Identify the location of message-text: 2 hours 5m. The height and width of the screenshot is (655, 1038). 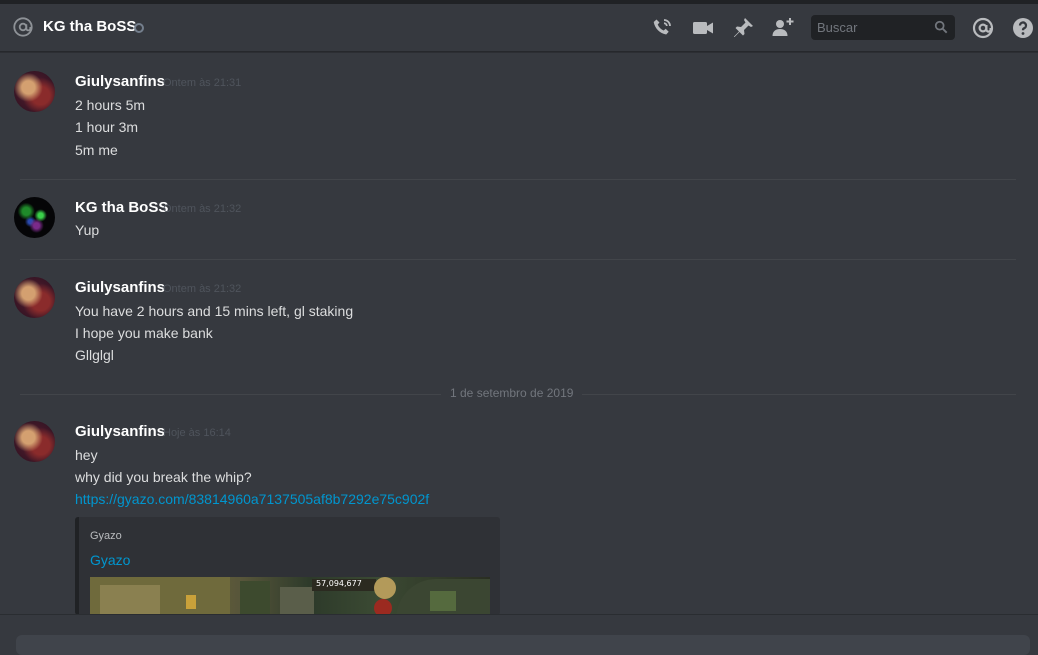
(110, 105).